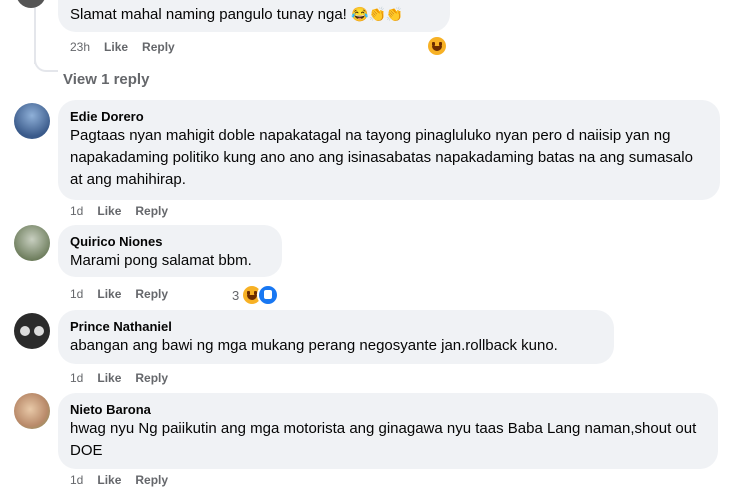 The width and height of the screenshot is (750, 488). Describe the element at coordinates (170, 251) in the screenshot. I see `comment-bubble: Quirico Niones Marami pong salamat bbm.` at that location.